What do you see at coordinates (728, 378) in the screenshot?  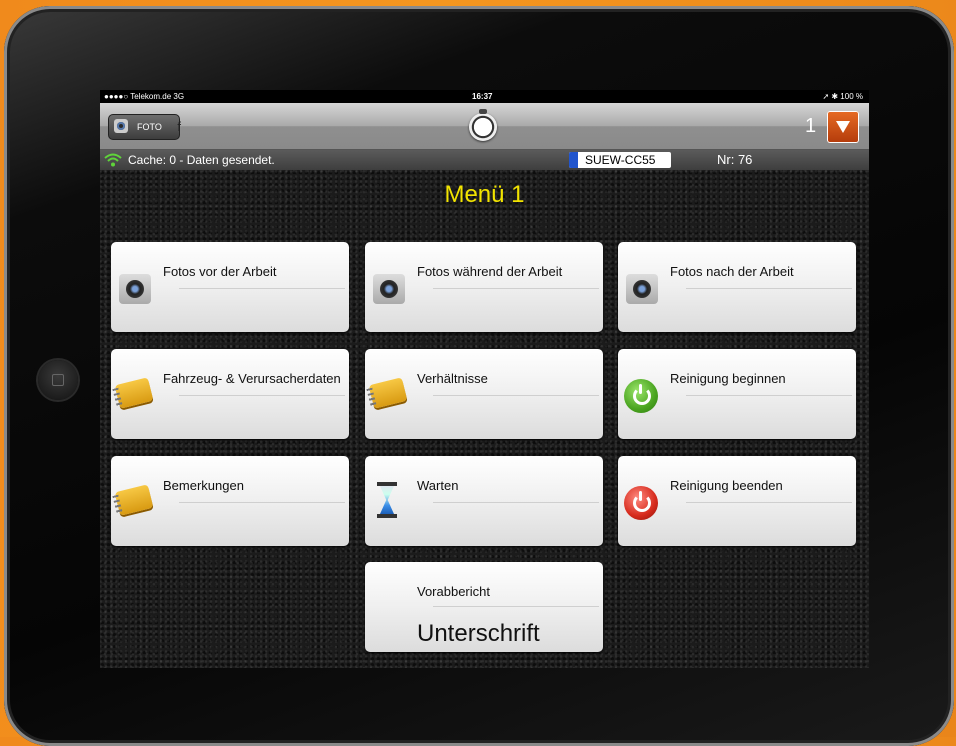 I see `tile-label: Reinigung beginnen` at bounding box center [728, 378].